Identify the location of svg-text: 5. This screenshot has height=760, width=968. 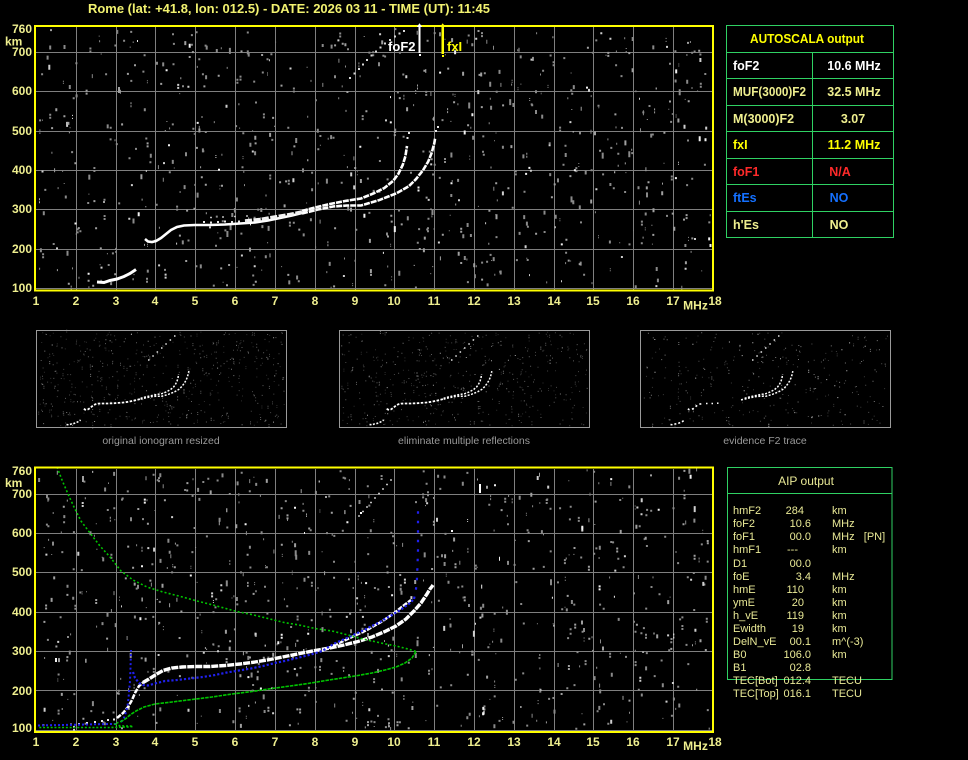
(195, 742).